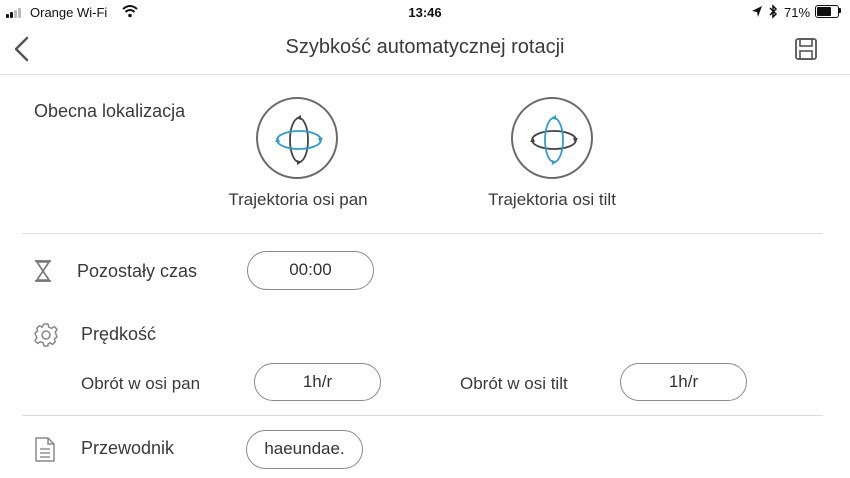  I want to click on header-divider, so click(425, 74).